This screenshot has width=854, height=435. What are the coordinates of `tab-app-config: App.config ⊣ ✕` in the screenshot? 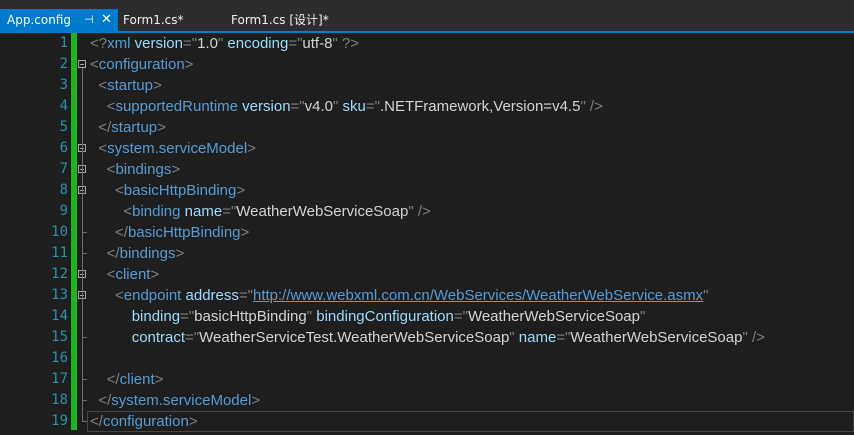 It's located at (59, 20).